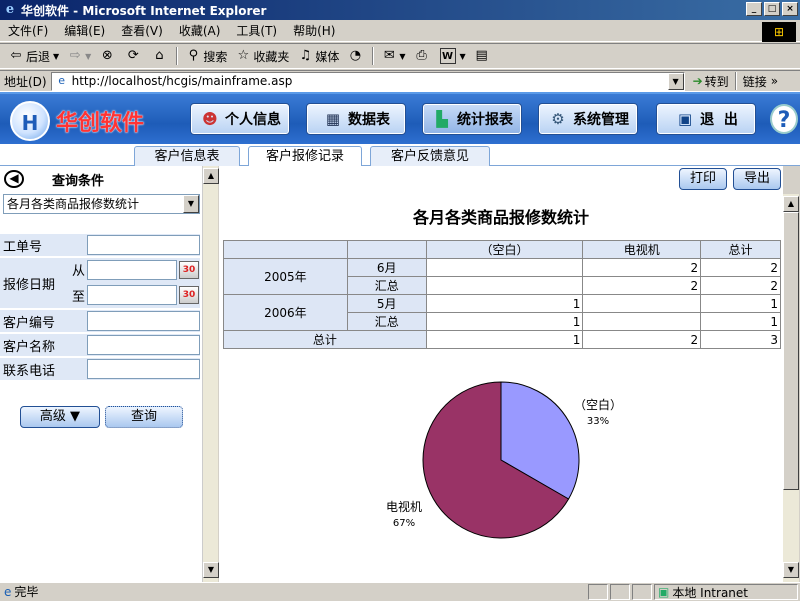 The height and width of the screenshot is (601, 800). Describe the element at coordinates (430, 156) in the screenshot. I see `tab-customer-feedback: 客户反馈意见` at that location.